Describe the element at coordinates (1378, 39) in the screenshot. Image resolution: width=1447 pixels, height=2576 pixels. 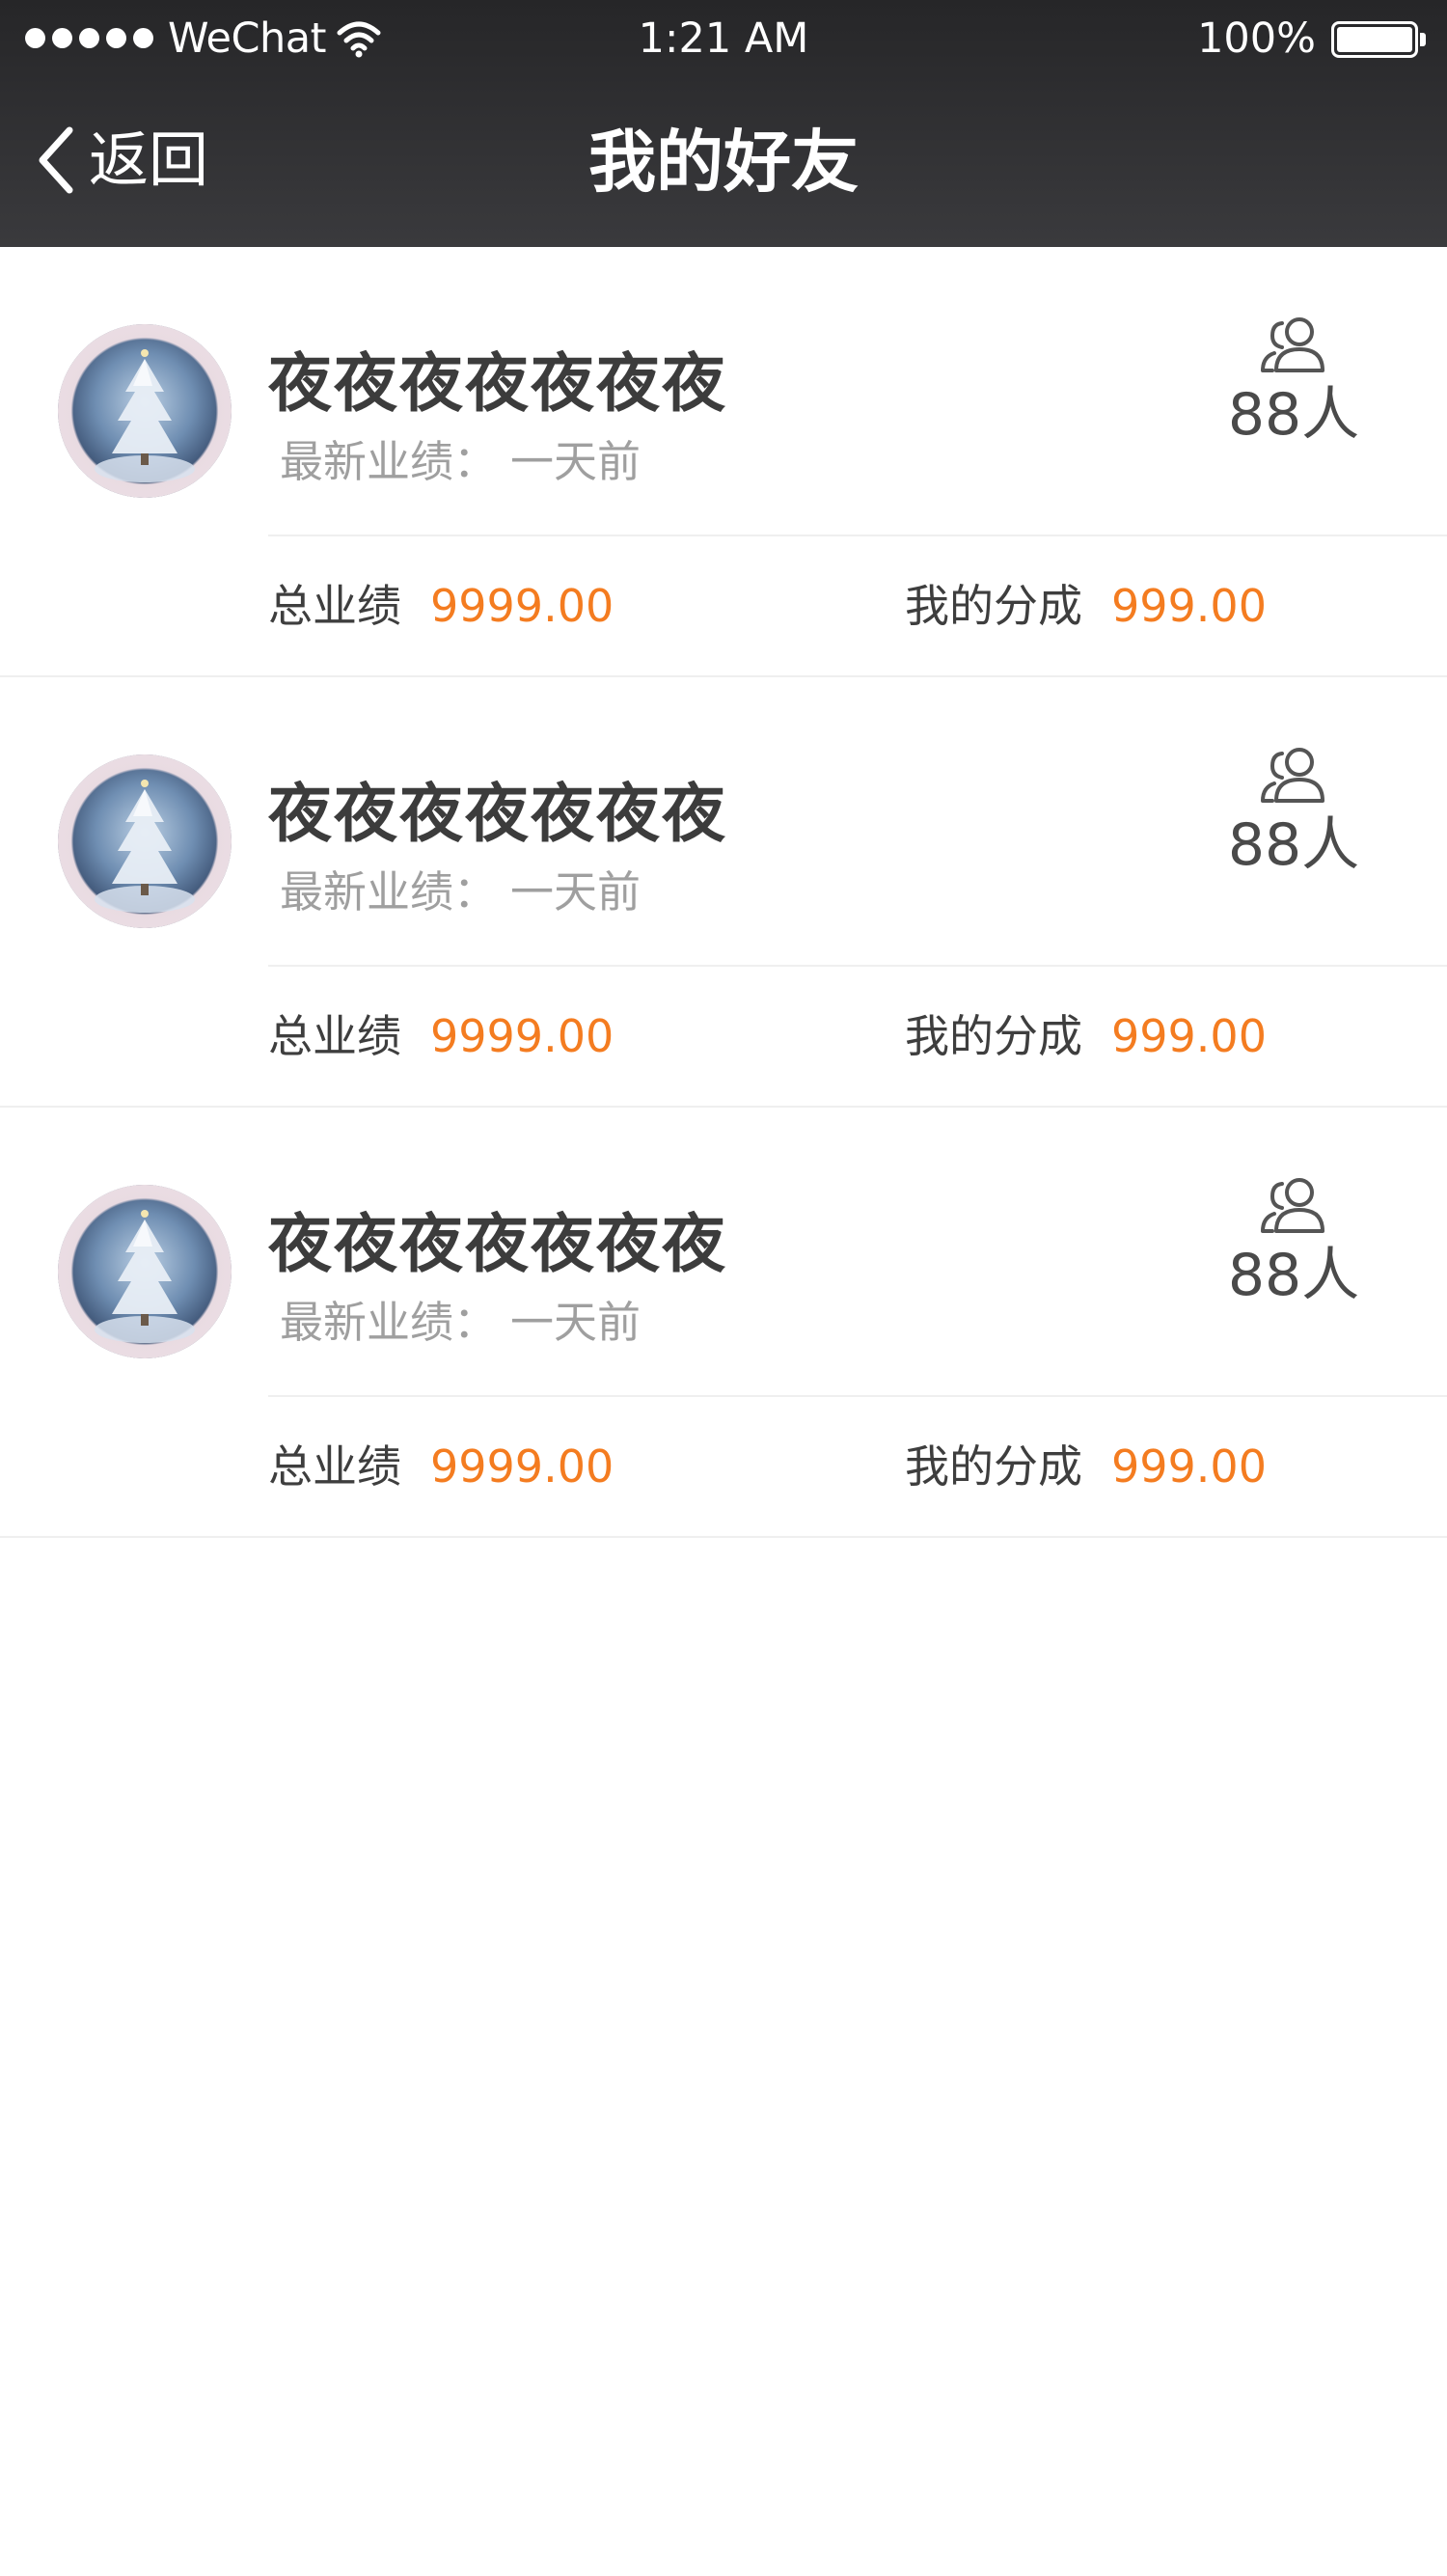
I see `battery-icon` at that location.